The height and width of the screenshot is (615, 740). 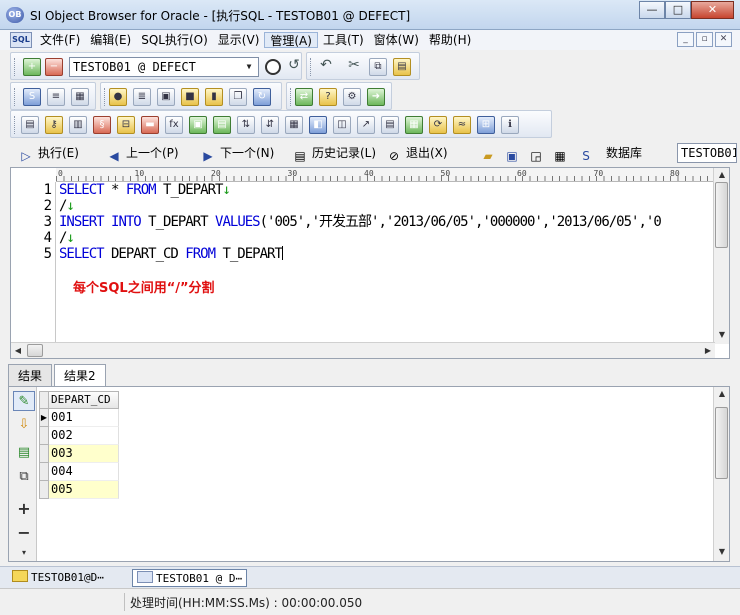 I want to click on copy-rows-icon: ⧉, so click(x=24, y=477).